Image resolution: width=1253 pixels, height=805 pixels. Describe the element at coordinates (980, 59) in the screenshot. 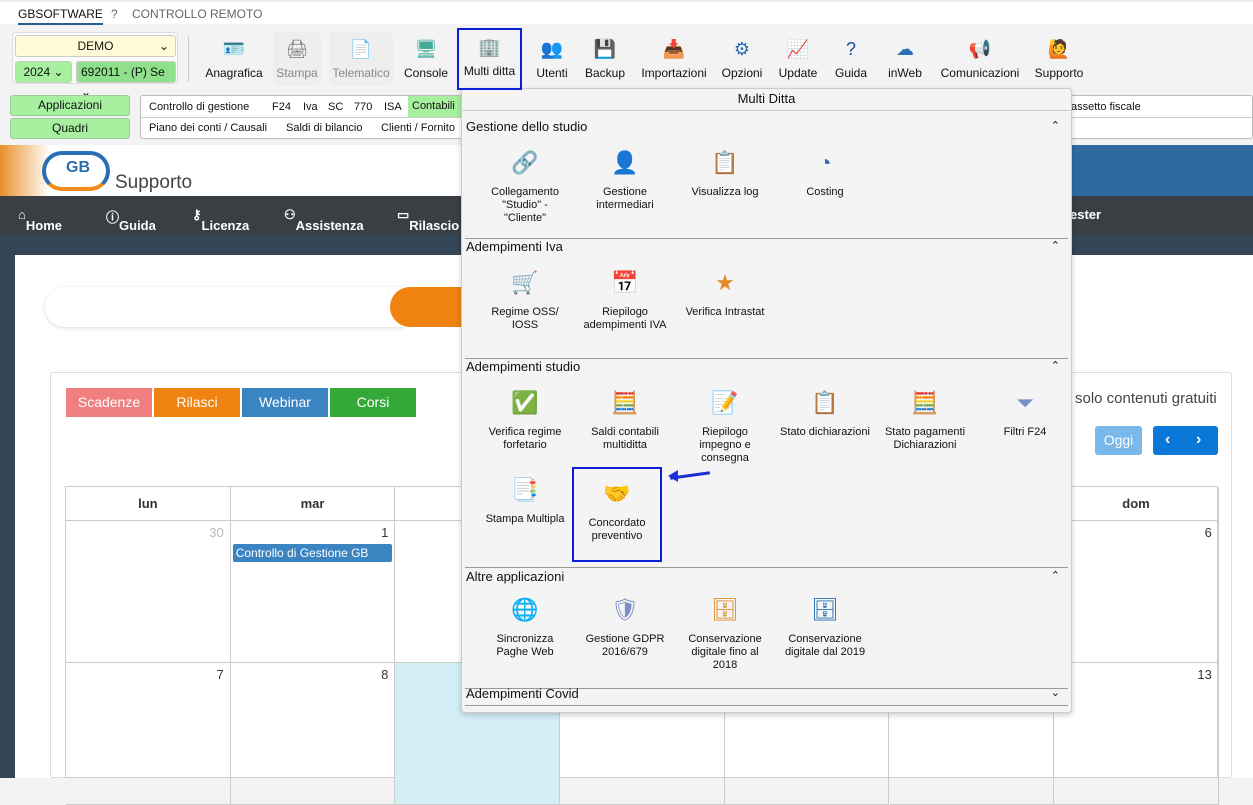

I see `toolbar-comunicazioni-button: 📢 Comunicazioni` at that location.